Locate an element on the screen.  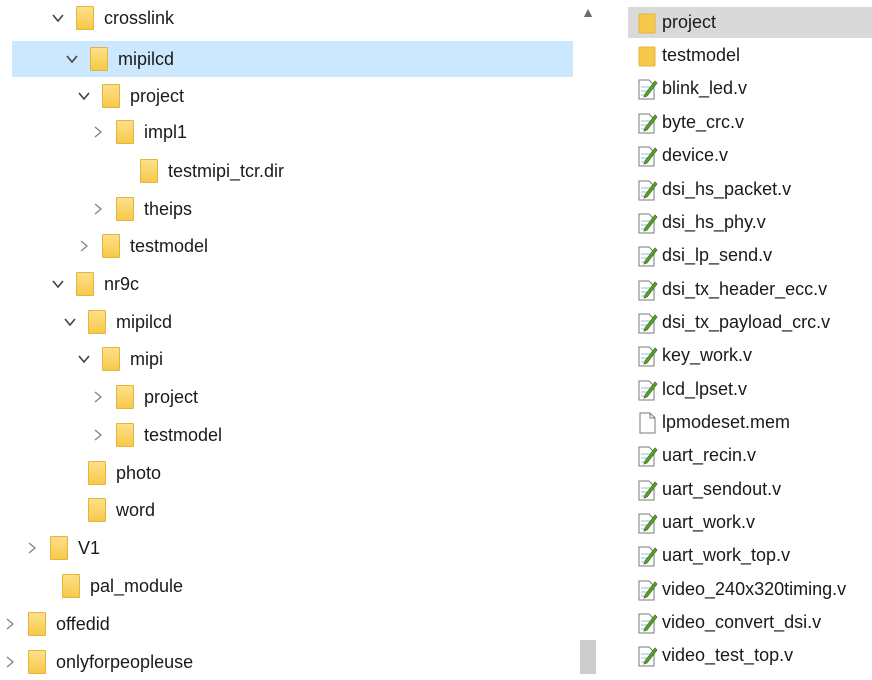
file-item-device-v: device.v is located at coordinates (750, 155).